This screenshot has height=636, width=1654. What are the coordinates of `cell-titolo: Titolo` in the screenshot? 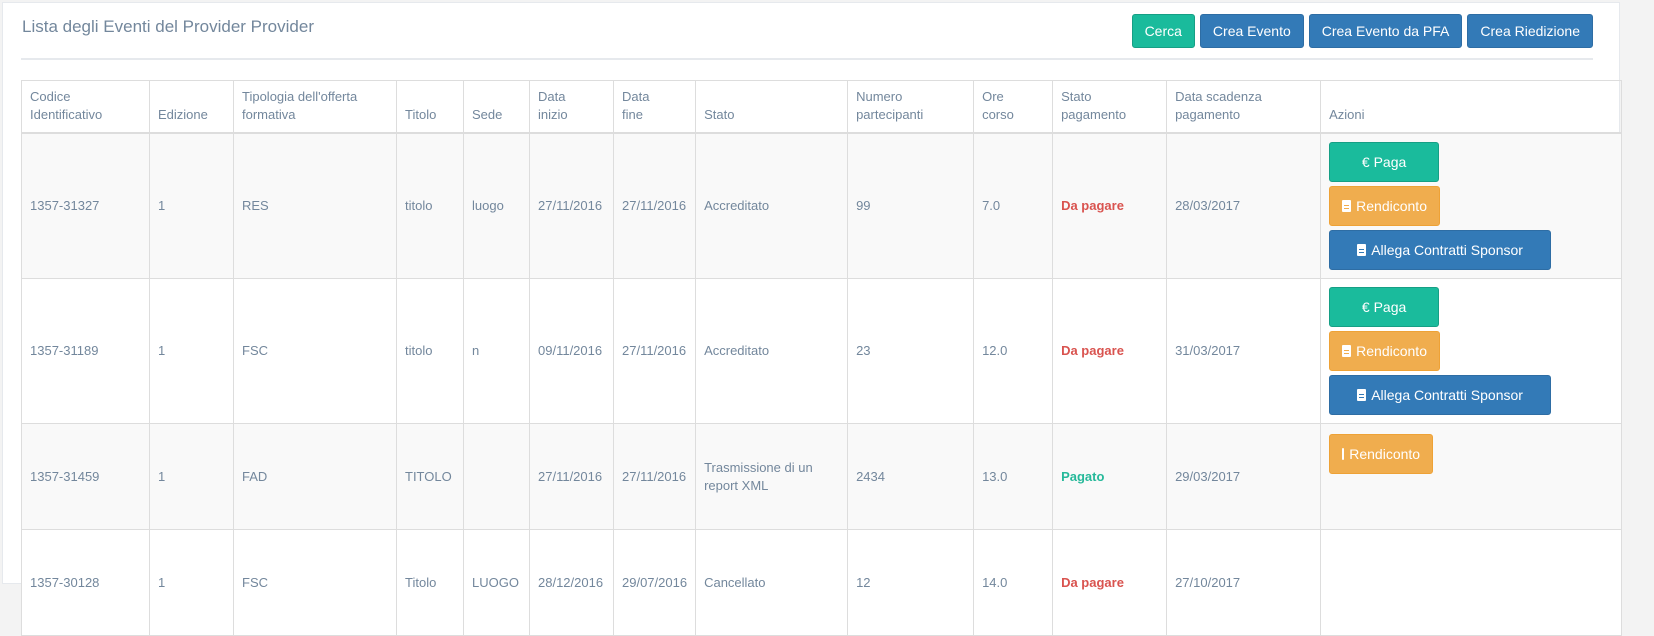 It's located at (430, 582).